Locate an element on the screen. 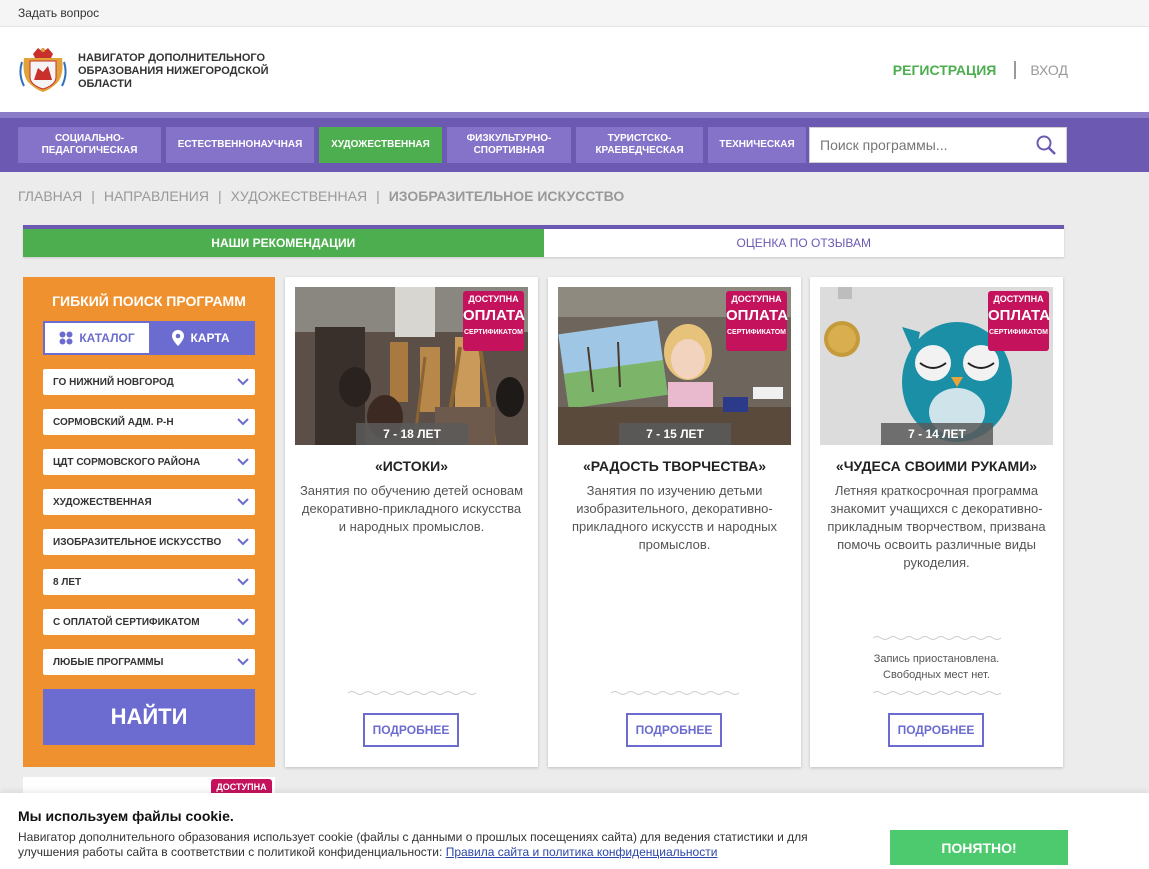 This screenshot has width=1149, height=869. ask-question-link: Задать вопрос is located at coordinates (58, 13).